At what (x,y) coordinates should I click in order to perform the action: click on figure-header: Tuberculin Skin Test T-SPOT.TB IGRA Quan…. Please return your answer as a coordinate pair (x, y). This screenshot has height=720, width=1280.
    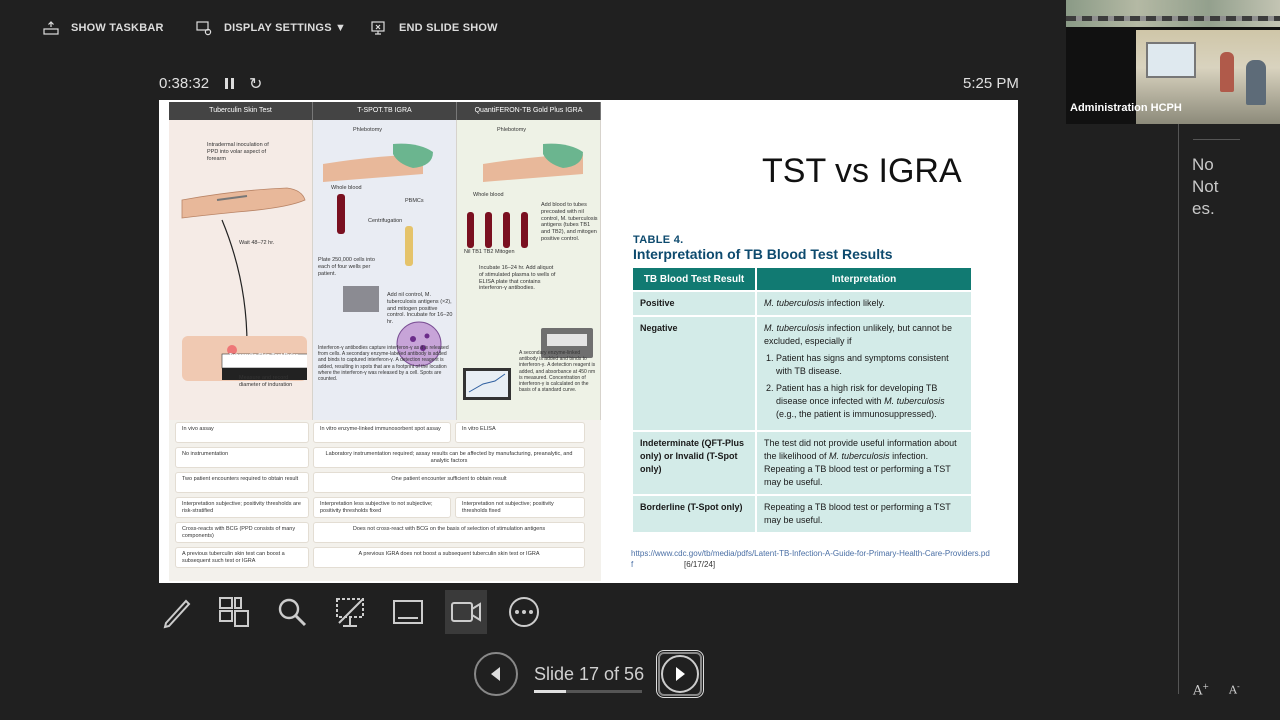
    Looking at the image, I should click on (385, 111).